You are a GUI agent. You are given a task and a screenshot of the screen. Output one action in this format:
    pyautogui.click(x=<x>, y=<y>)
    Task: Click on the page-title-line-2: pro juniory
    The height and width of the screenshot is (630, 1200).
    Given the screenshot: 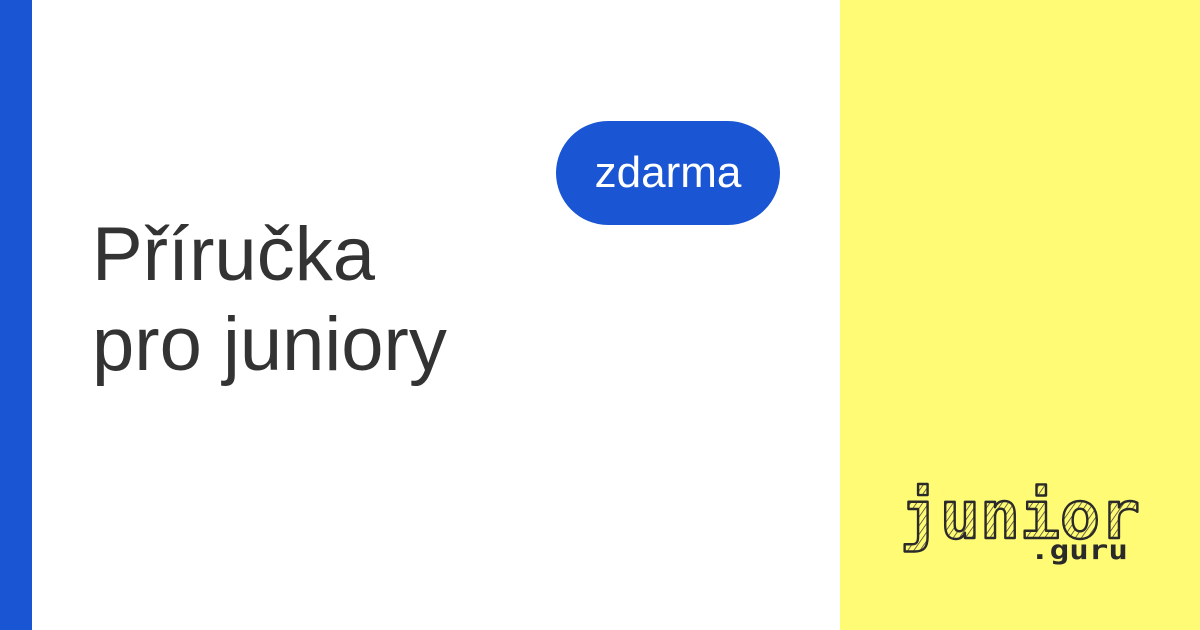 What is the action you would take?
    pyautogui.click(x=269, y=344)
    